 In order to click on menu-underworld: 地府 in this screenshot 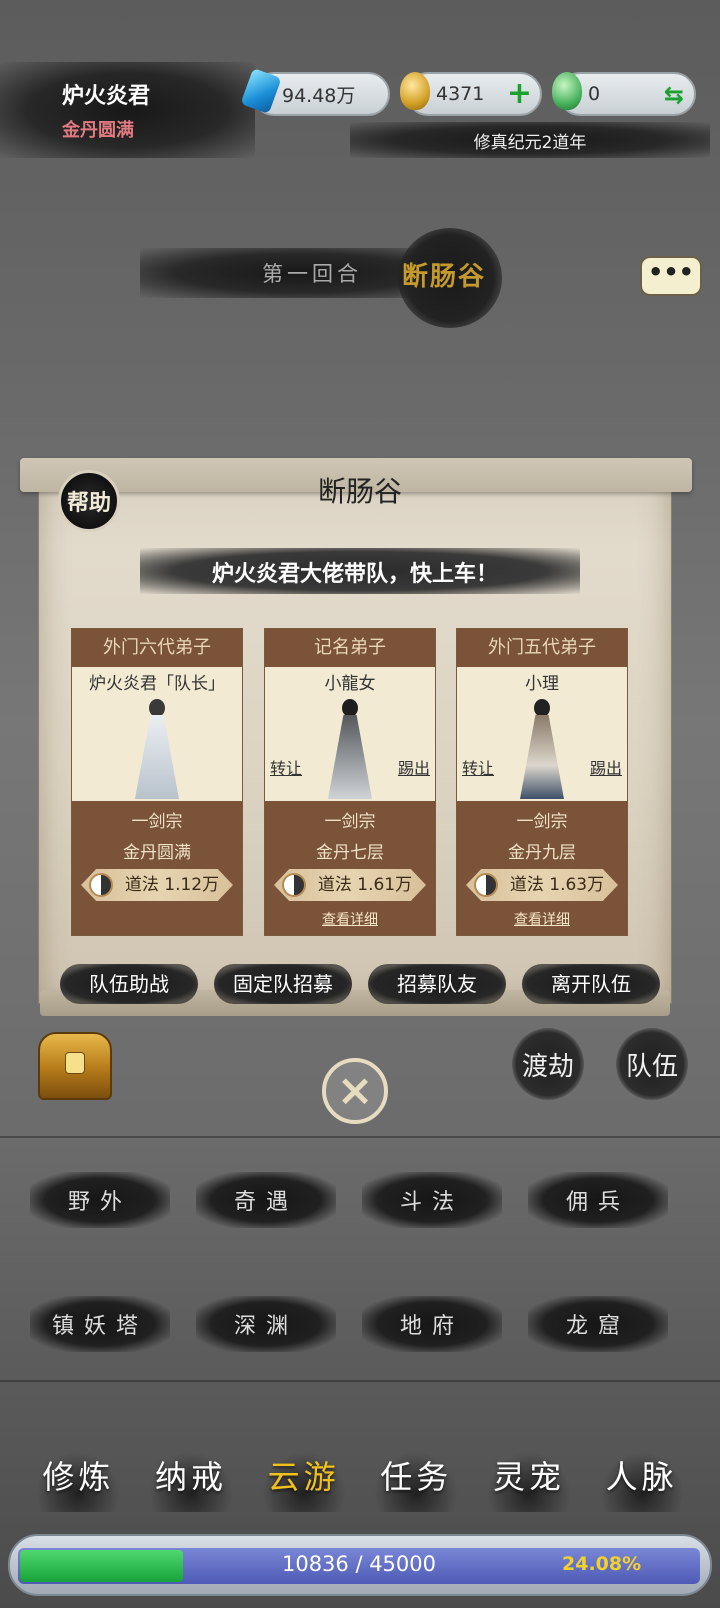, I will do `click(432, 1324)`.